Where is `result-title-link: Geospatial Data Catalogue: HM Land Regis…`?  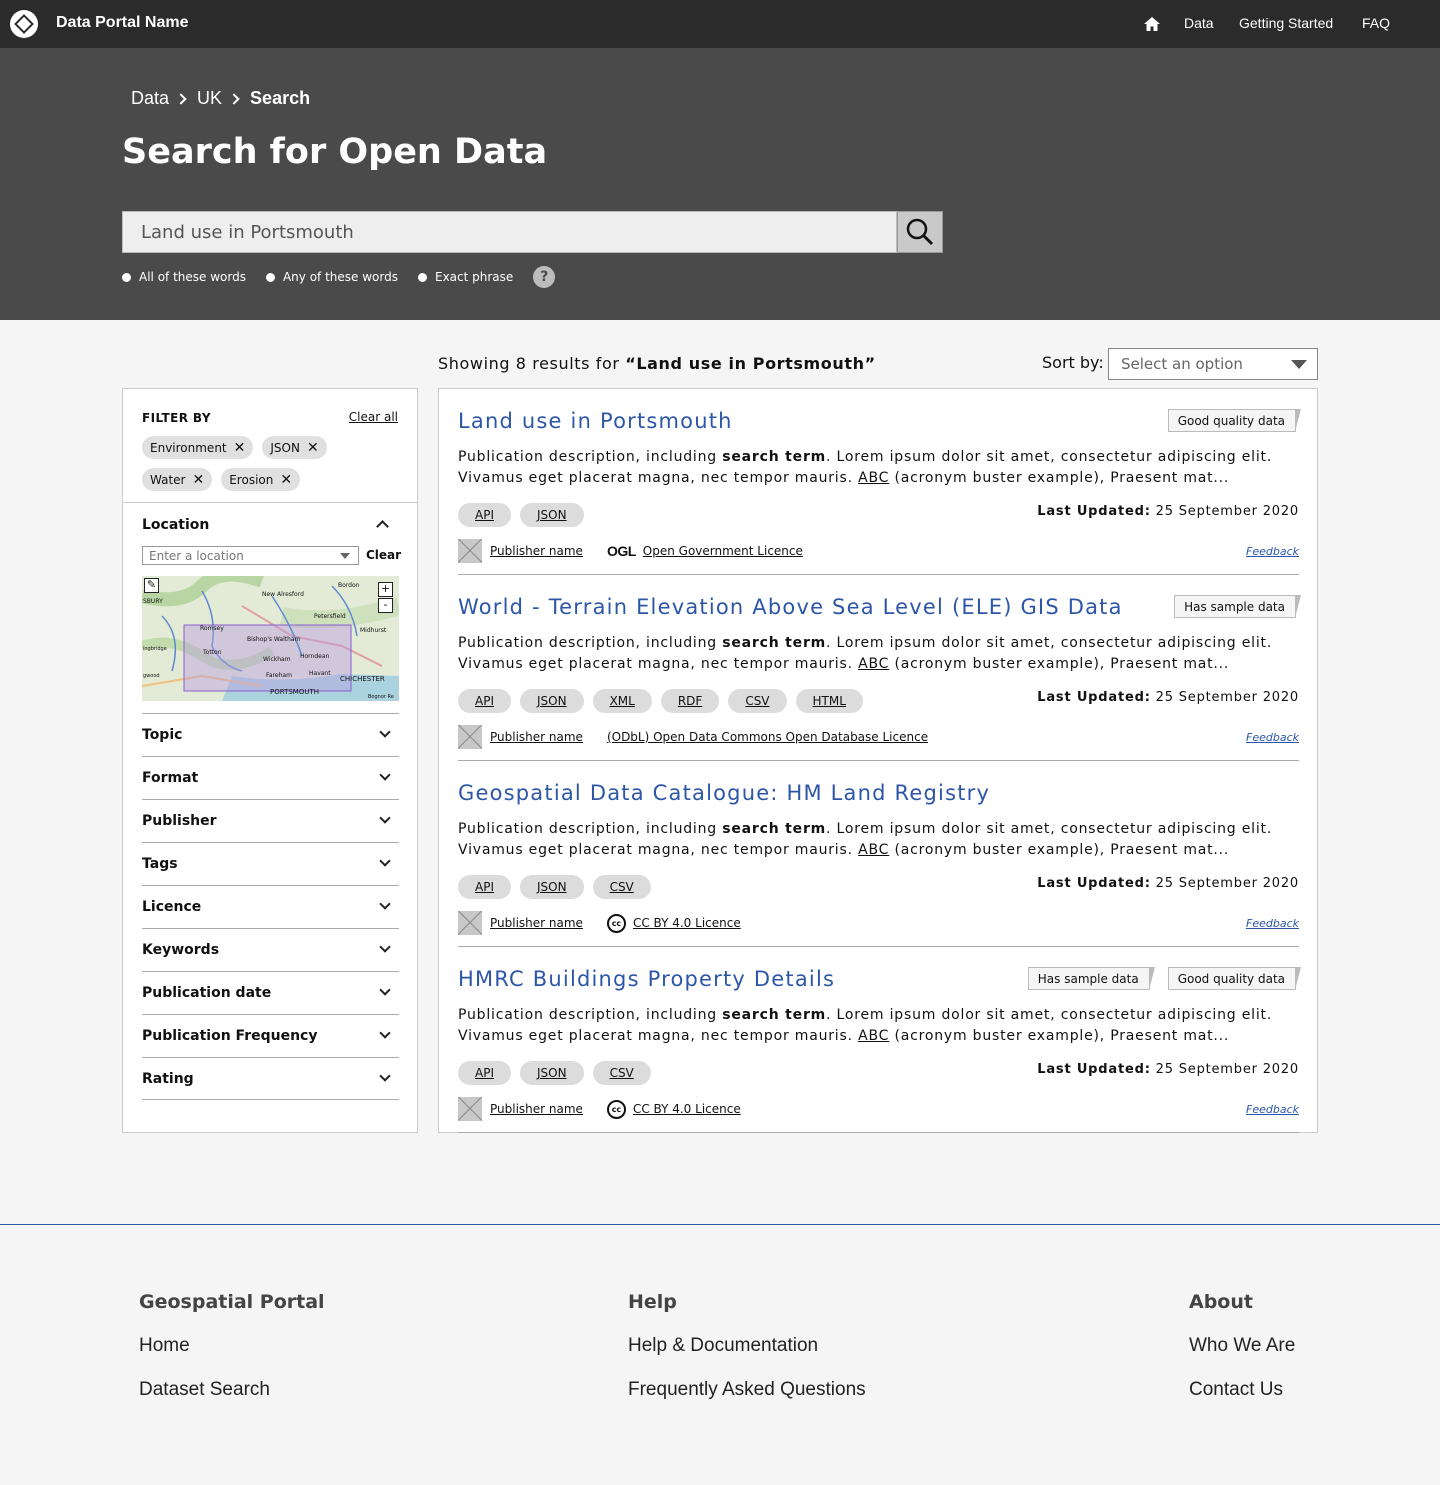
result-title-link: Geospatial Data Catalogue: HM Land Regis… is located at coordinates (724, 793).